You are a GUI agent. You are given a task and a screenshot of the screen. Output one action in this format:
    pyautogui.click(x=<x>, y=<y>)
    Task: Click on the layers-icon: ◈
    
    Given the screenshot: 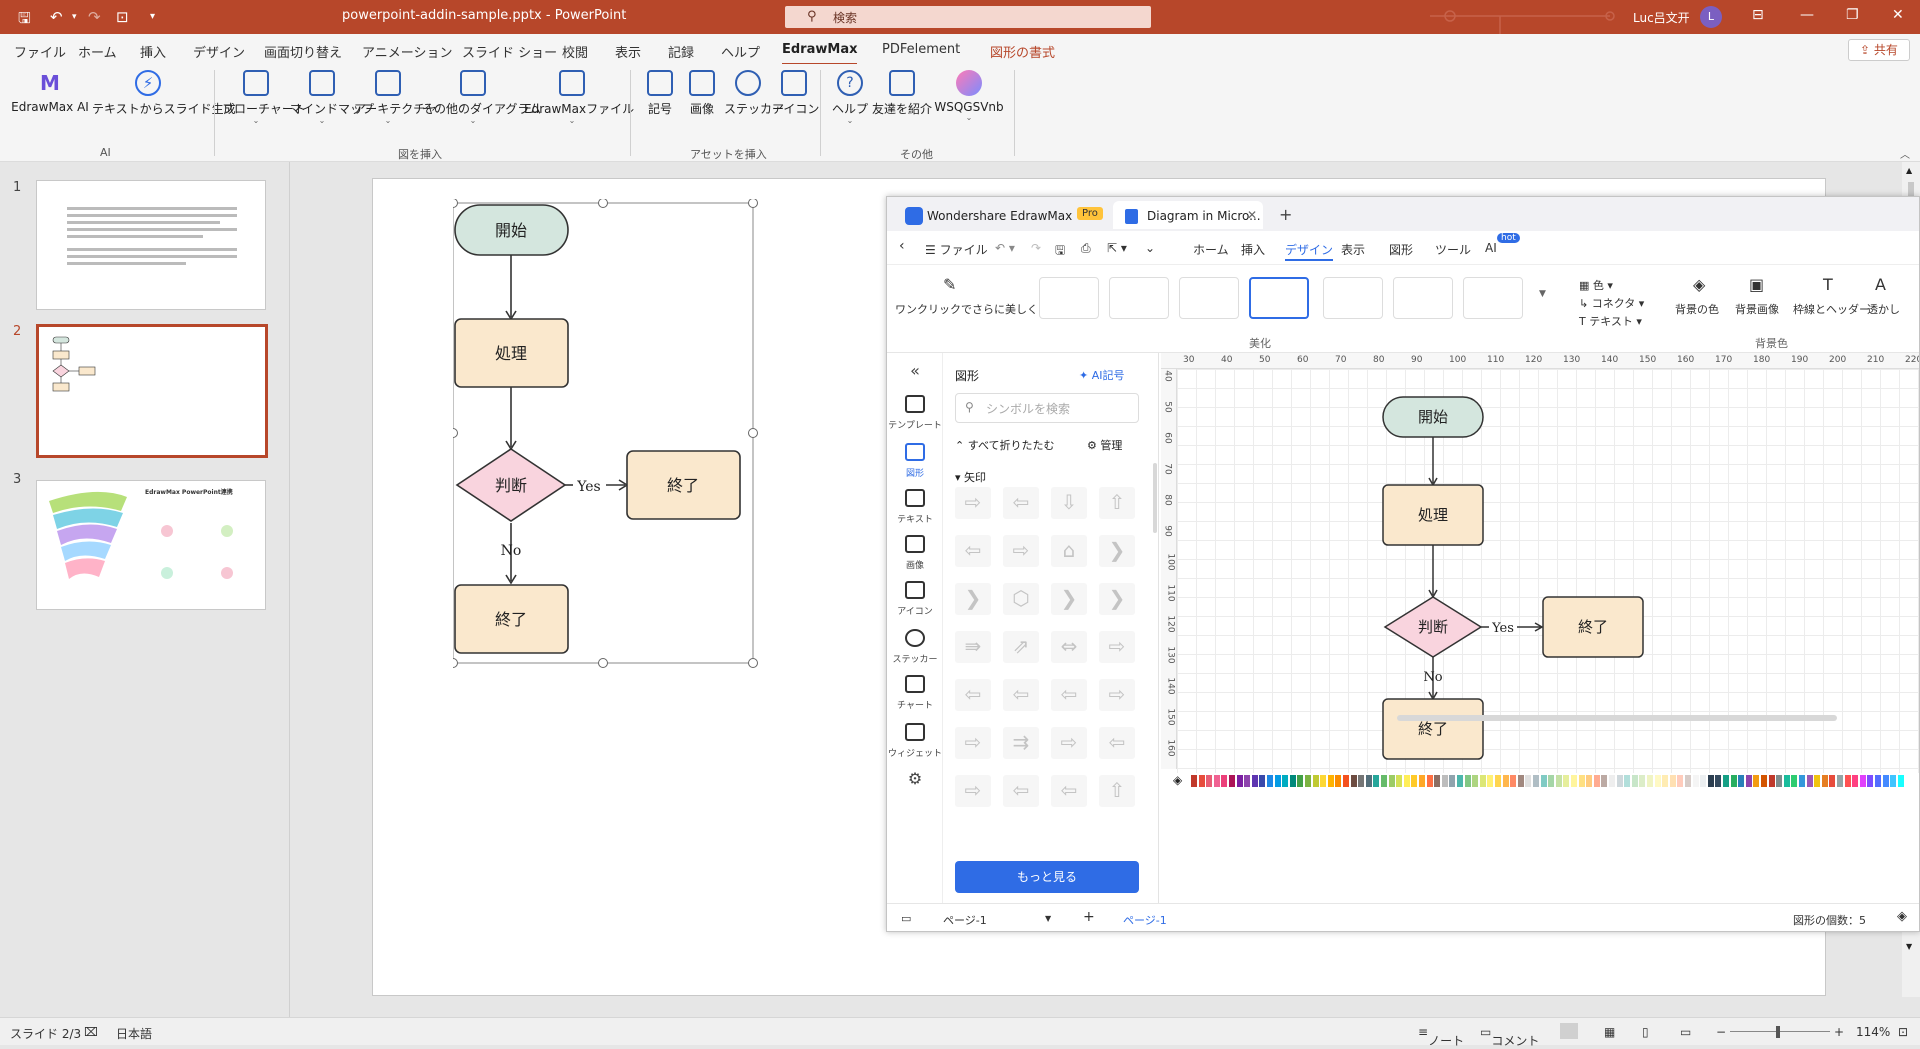 What is the action you would take?
    pyautogui.click(x=1902, y=916)
    